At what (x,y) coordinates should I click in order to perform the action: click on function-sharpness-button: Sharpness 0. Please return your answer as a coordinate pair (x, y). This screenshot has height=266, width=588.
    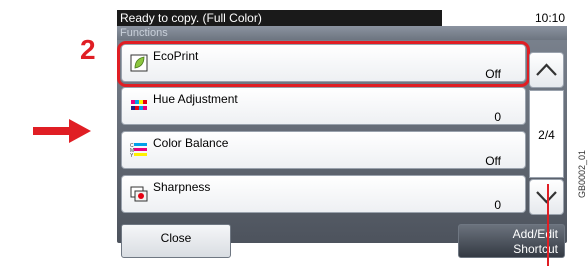
    Looking at the image, I should click on (323, 194).